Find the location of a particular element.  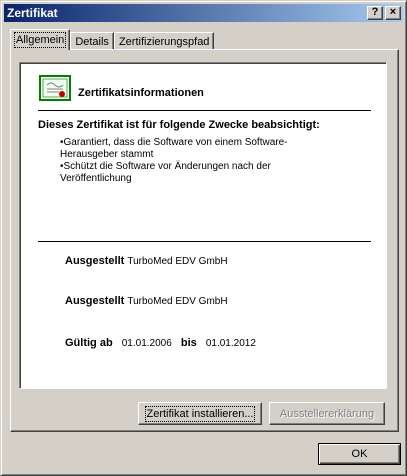

issued-to-value: TurboMed EDV GmbH is located at coordinates (177, 261).